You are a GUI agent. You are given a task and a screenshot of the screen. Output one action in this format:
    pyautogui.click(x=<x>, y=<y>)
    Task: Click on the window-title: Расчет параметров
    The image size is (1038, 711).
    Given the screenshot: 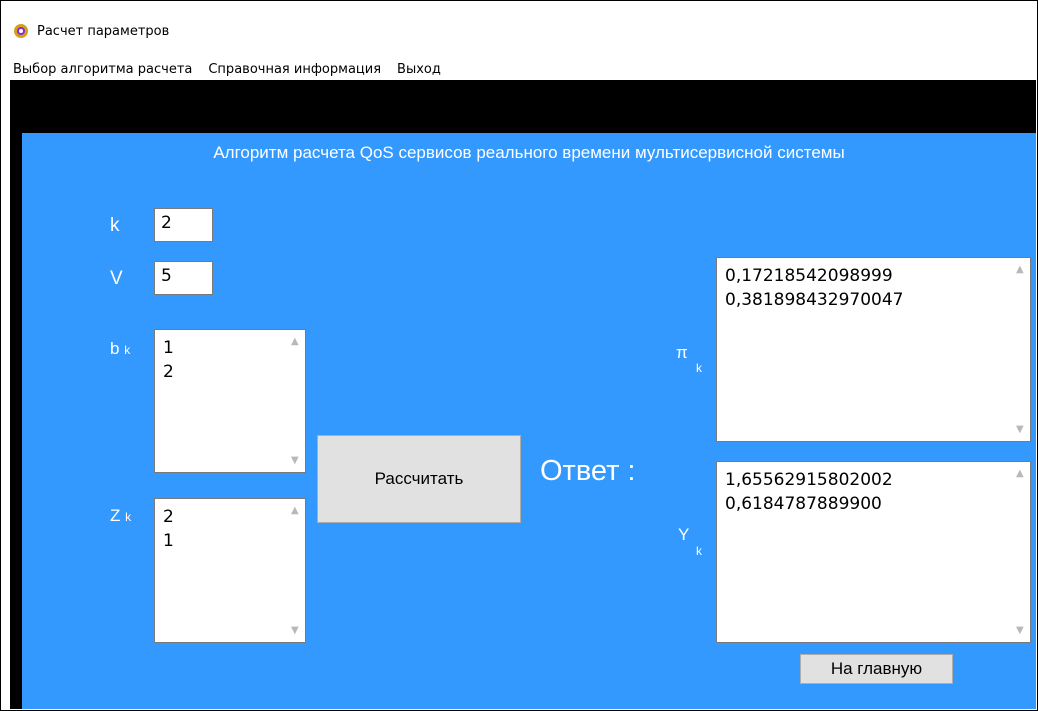 What is the action you would take?
    pyautogui.click(x=103, y=31)
    